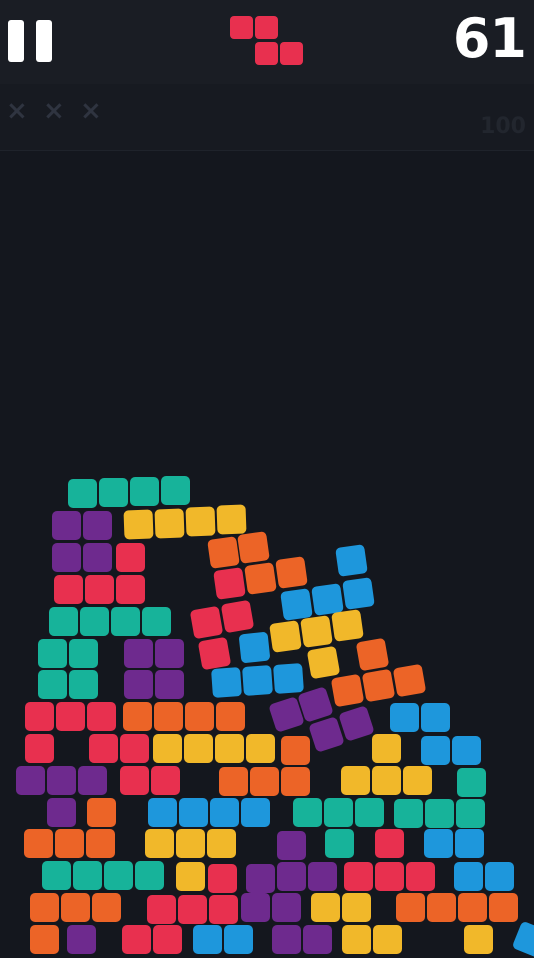 The image size is (534, 958). I want to click on top-bar: 61, so click(267, 42).